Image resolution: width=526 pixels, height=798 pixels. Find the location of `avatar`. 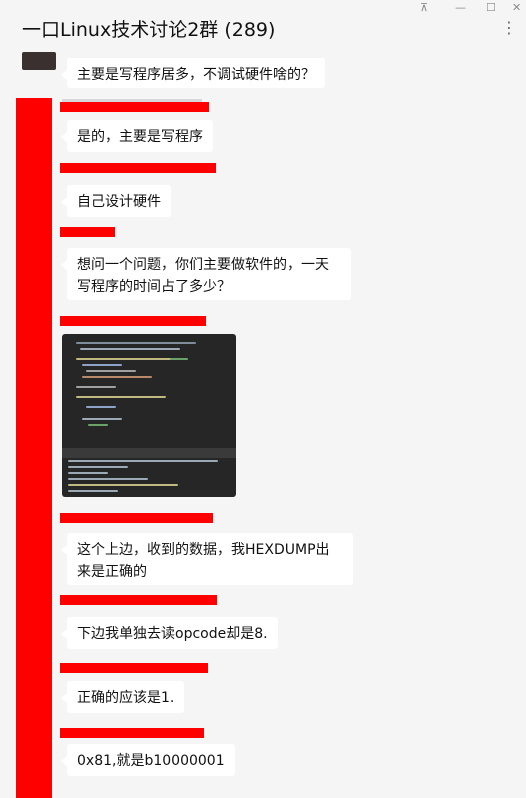

avatar is located at coordinates (39, 61).